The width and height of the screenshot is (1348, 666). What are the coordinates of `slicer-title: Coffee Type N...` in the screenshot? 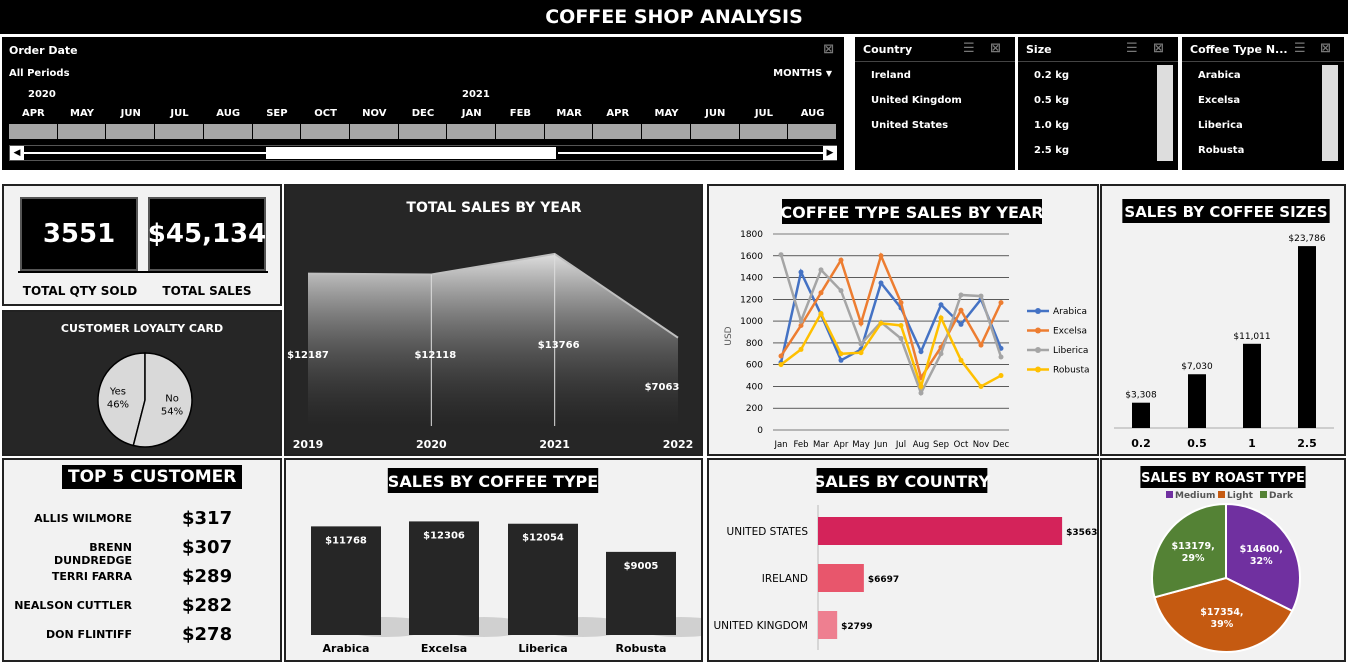 It's located at (1239, 49).